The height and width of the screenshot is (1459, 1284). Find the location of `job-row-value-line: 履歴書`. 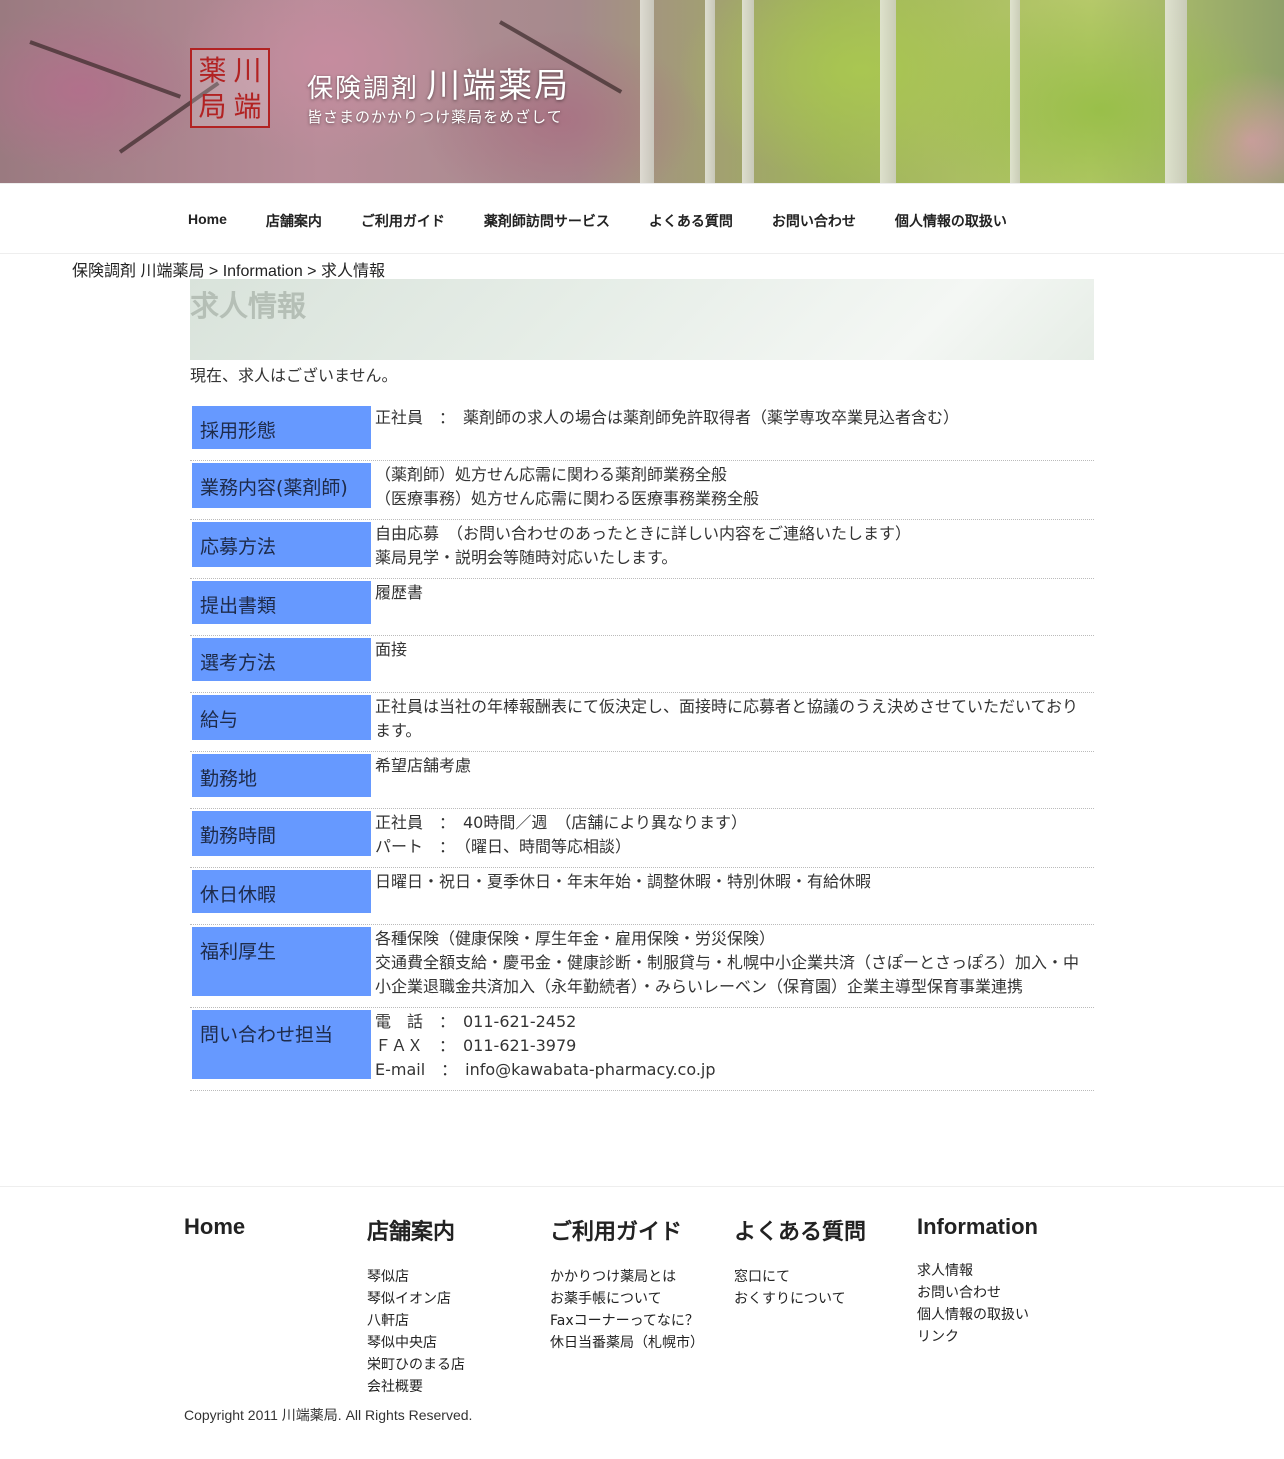

job-row-value-line: 履歴書 is located at coordinates (399, 592).